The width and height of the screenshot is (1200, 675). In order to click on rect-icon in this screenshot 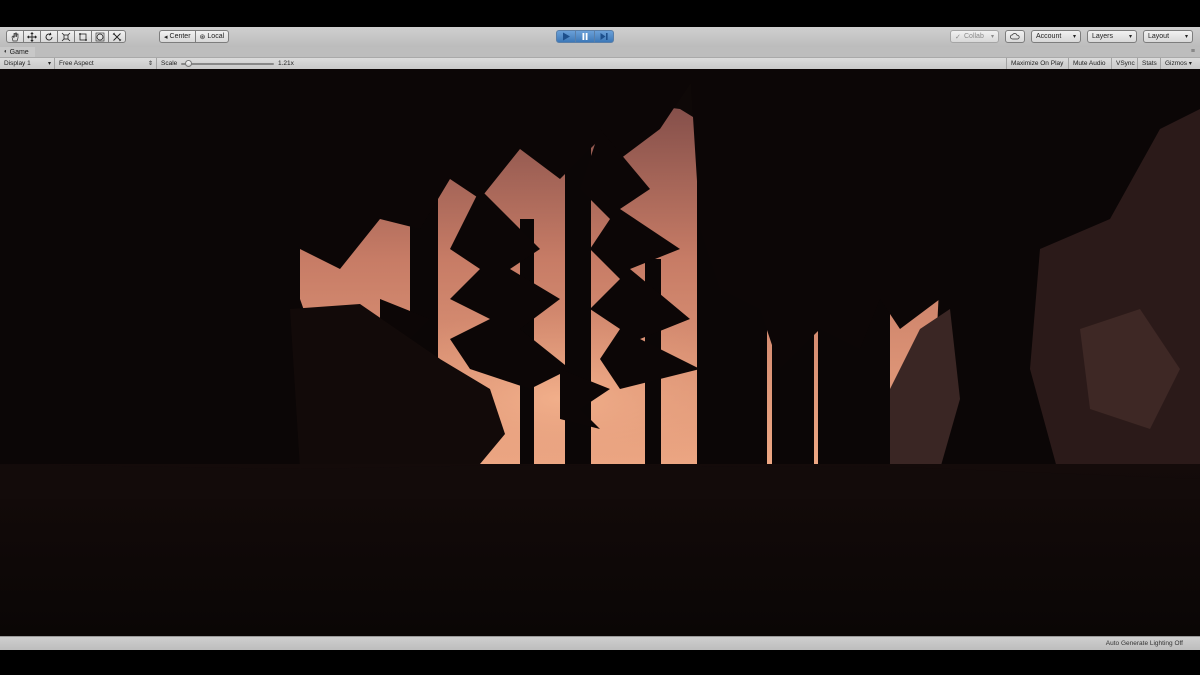, I will do `click(83, 36)`.